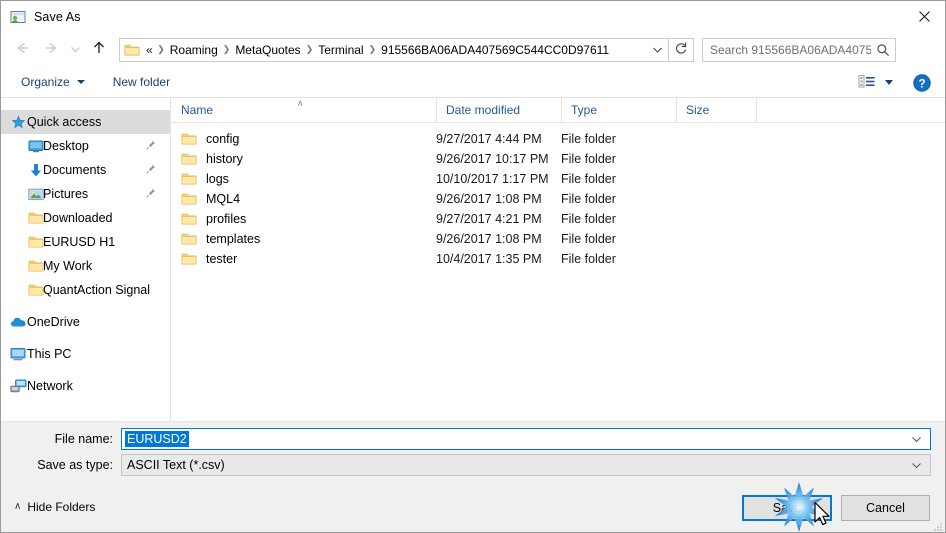  I want to click on sidebar-item-my-work: My Work, so click(85, 266).